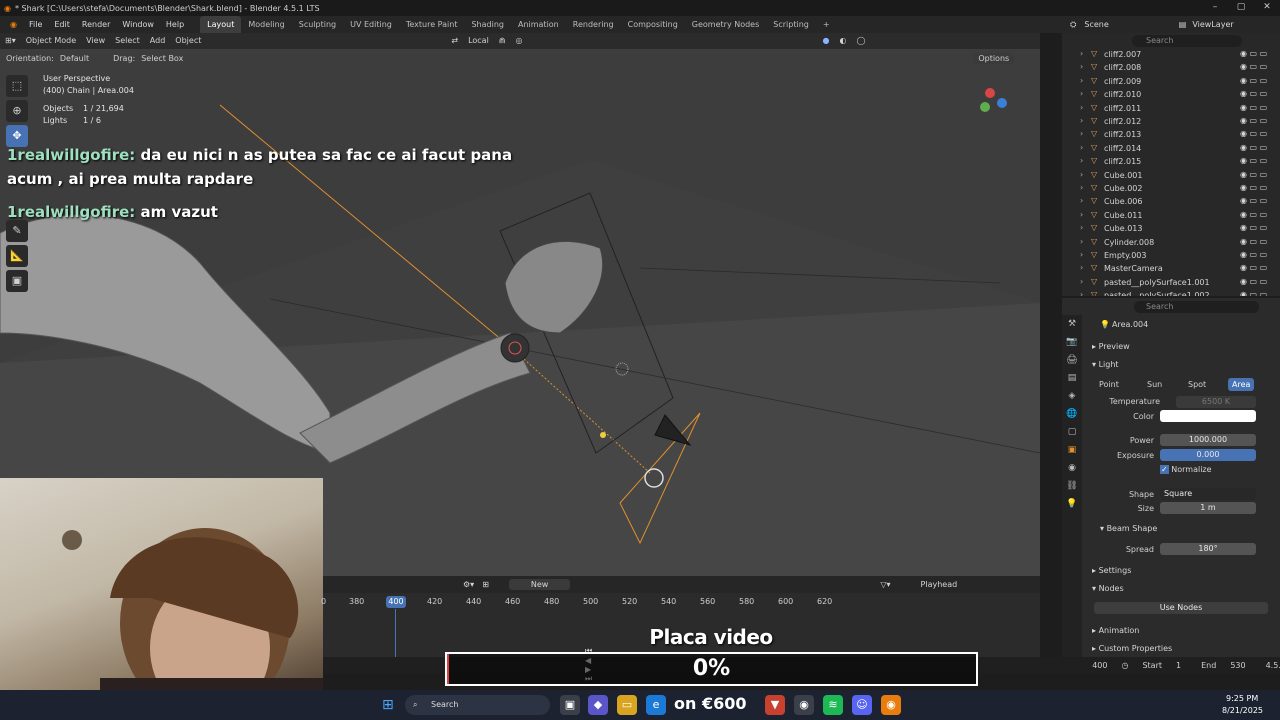 The width and height of the screenshot is (1280, 720). Describe the element at coordinates (1072, 432) in the screenshot. I see `collection-tab-icon: ▢` at that location.